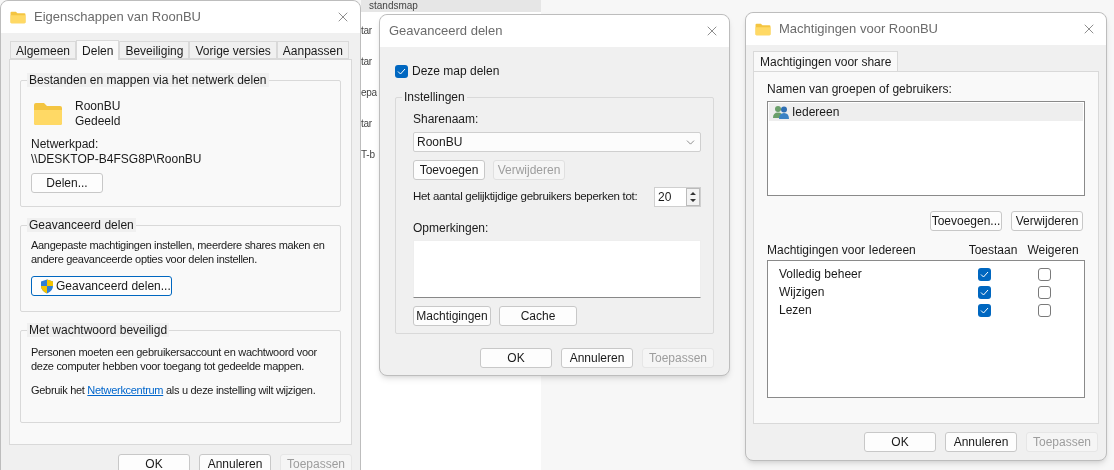 The width and height of the screenshot is (1114, 470). I want to click on network-path: \\DESKTOP-B4FSG8P\RoonBU, so click(117, 159).